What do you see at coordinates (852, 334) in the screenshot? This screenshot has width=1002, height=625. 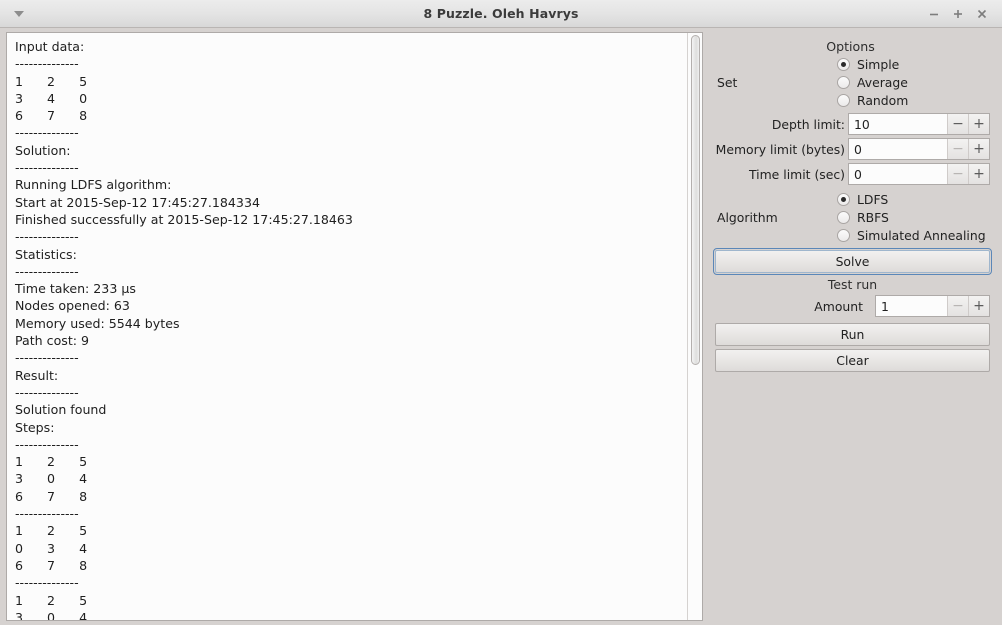 I see `run-button: Run` at bounding box center [852, 334].